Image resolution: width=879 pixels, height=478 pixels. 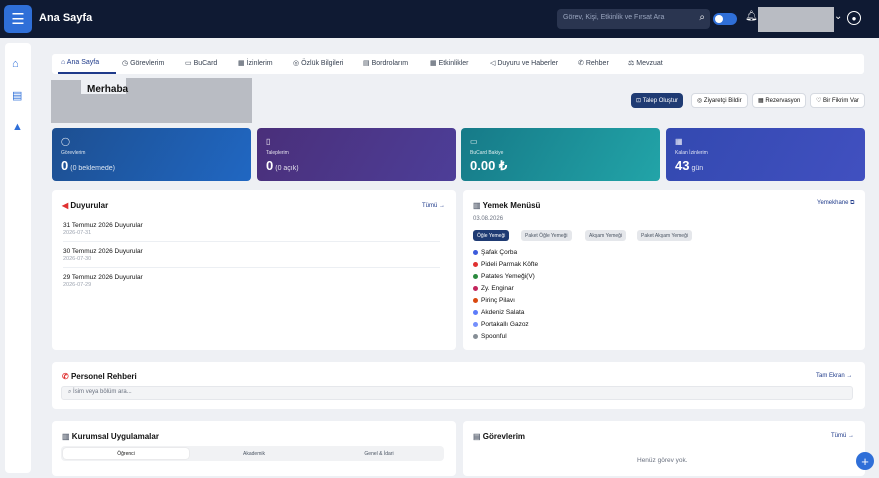 I want to click on directory-title: ✆ Personel Rehberi, so click(x=99, y=376).